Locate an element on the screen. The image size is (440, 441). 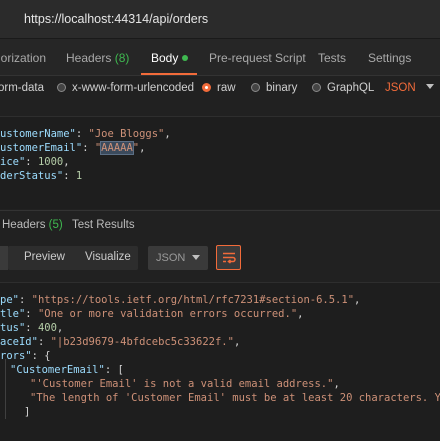
radio-graphql-icon is located at coordinates (316, 87).